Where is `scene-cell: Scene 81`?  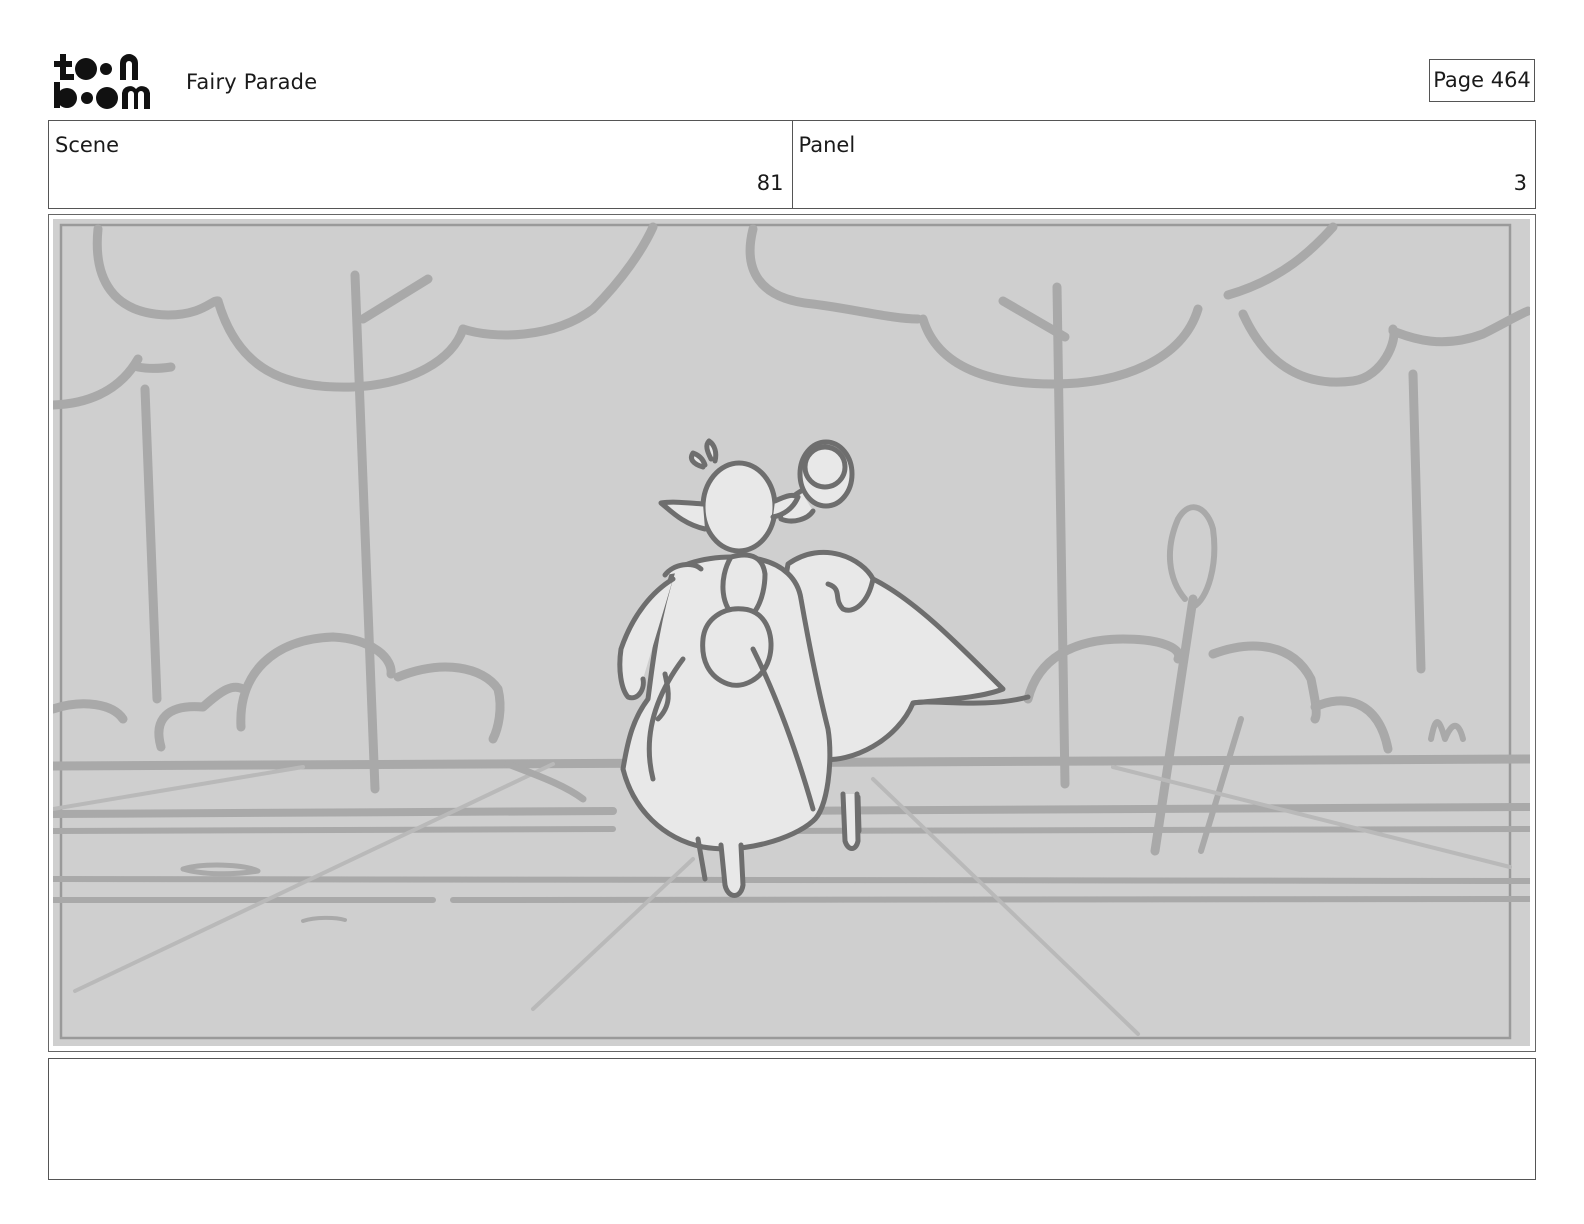
scene-cell: Scene 81 is located at coordinates (420, 164).